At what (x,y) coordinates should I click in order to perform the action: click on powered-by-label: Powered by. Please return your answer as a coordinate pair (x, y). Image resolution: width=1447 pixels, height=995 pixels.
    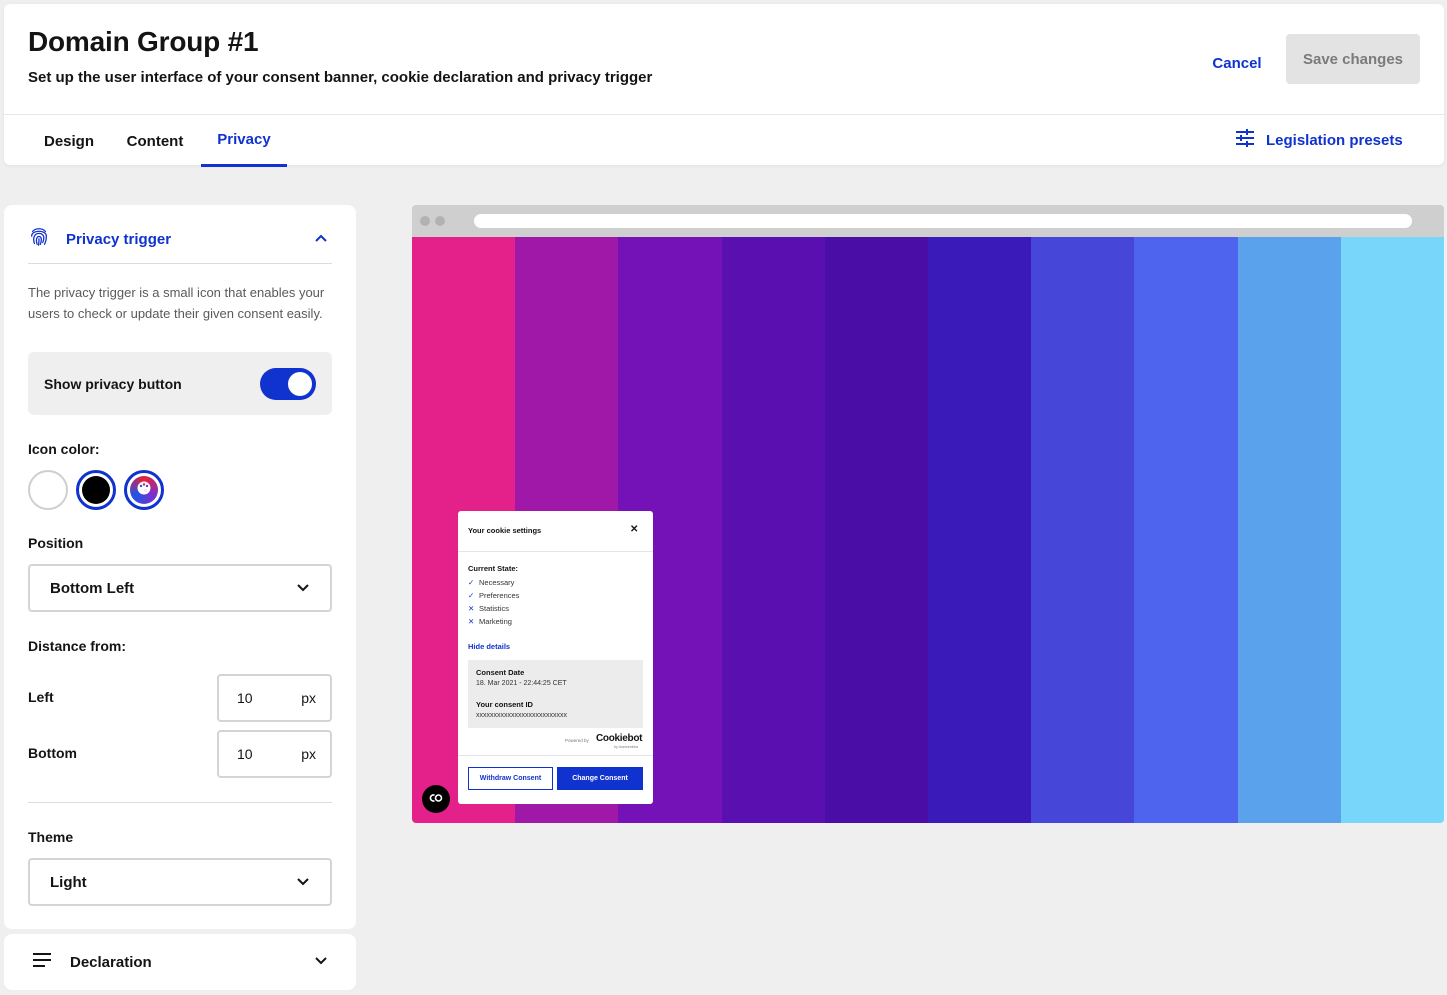
    Looking at the image, I should click on (577, 740).